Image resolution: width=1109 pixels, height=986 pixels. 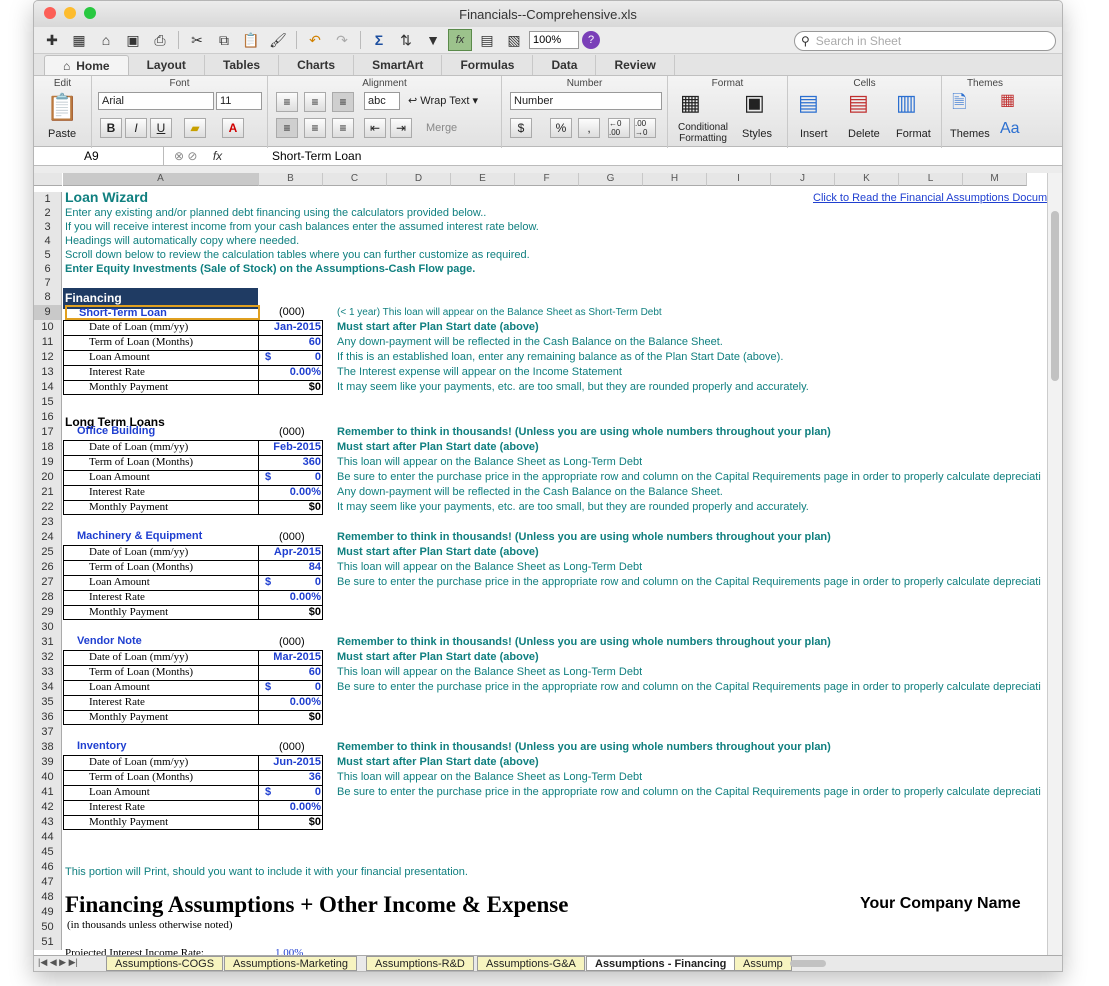 What do you see at coordinates (48, 642) in the screenshot?
I see `row-header: 31` at bounding box center [48, 642].